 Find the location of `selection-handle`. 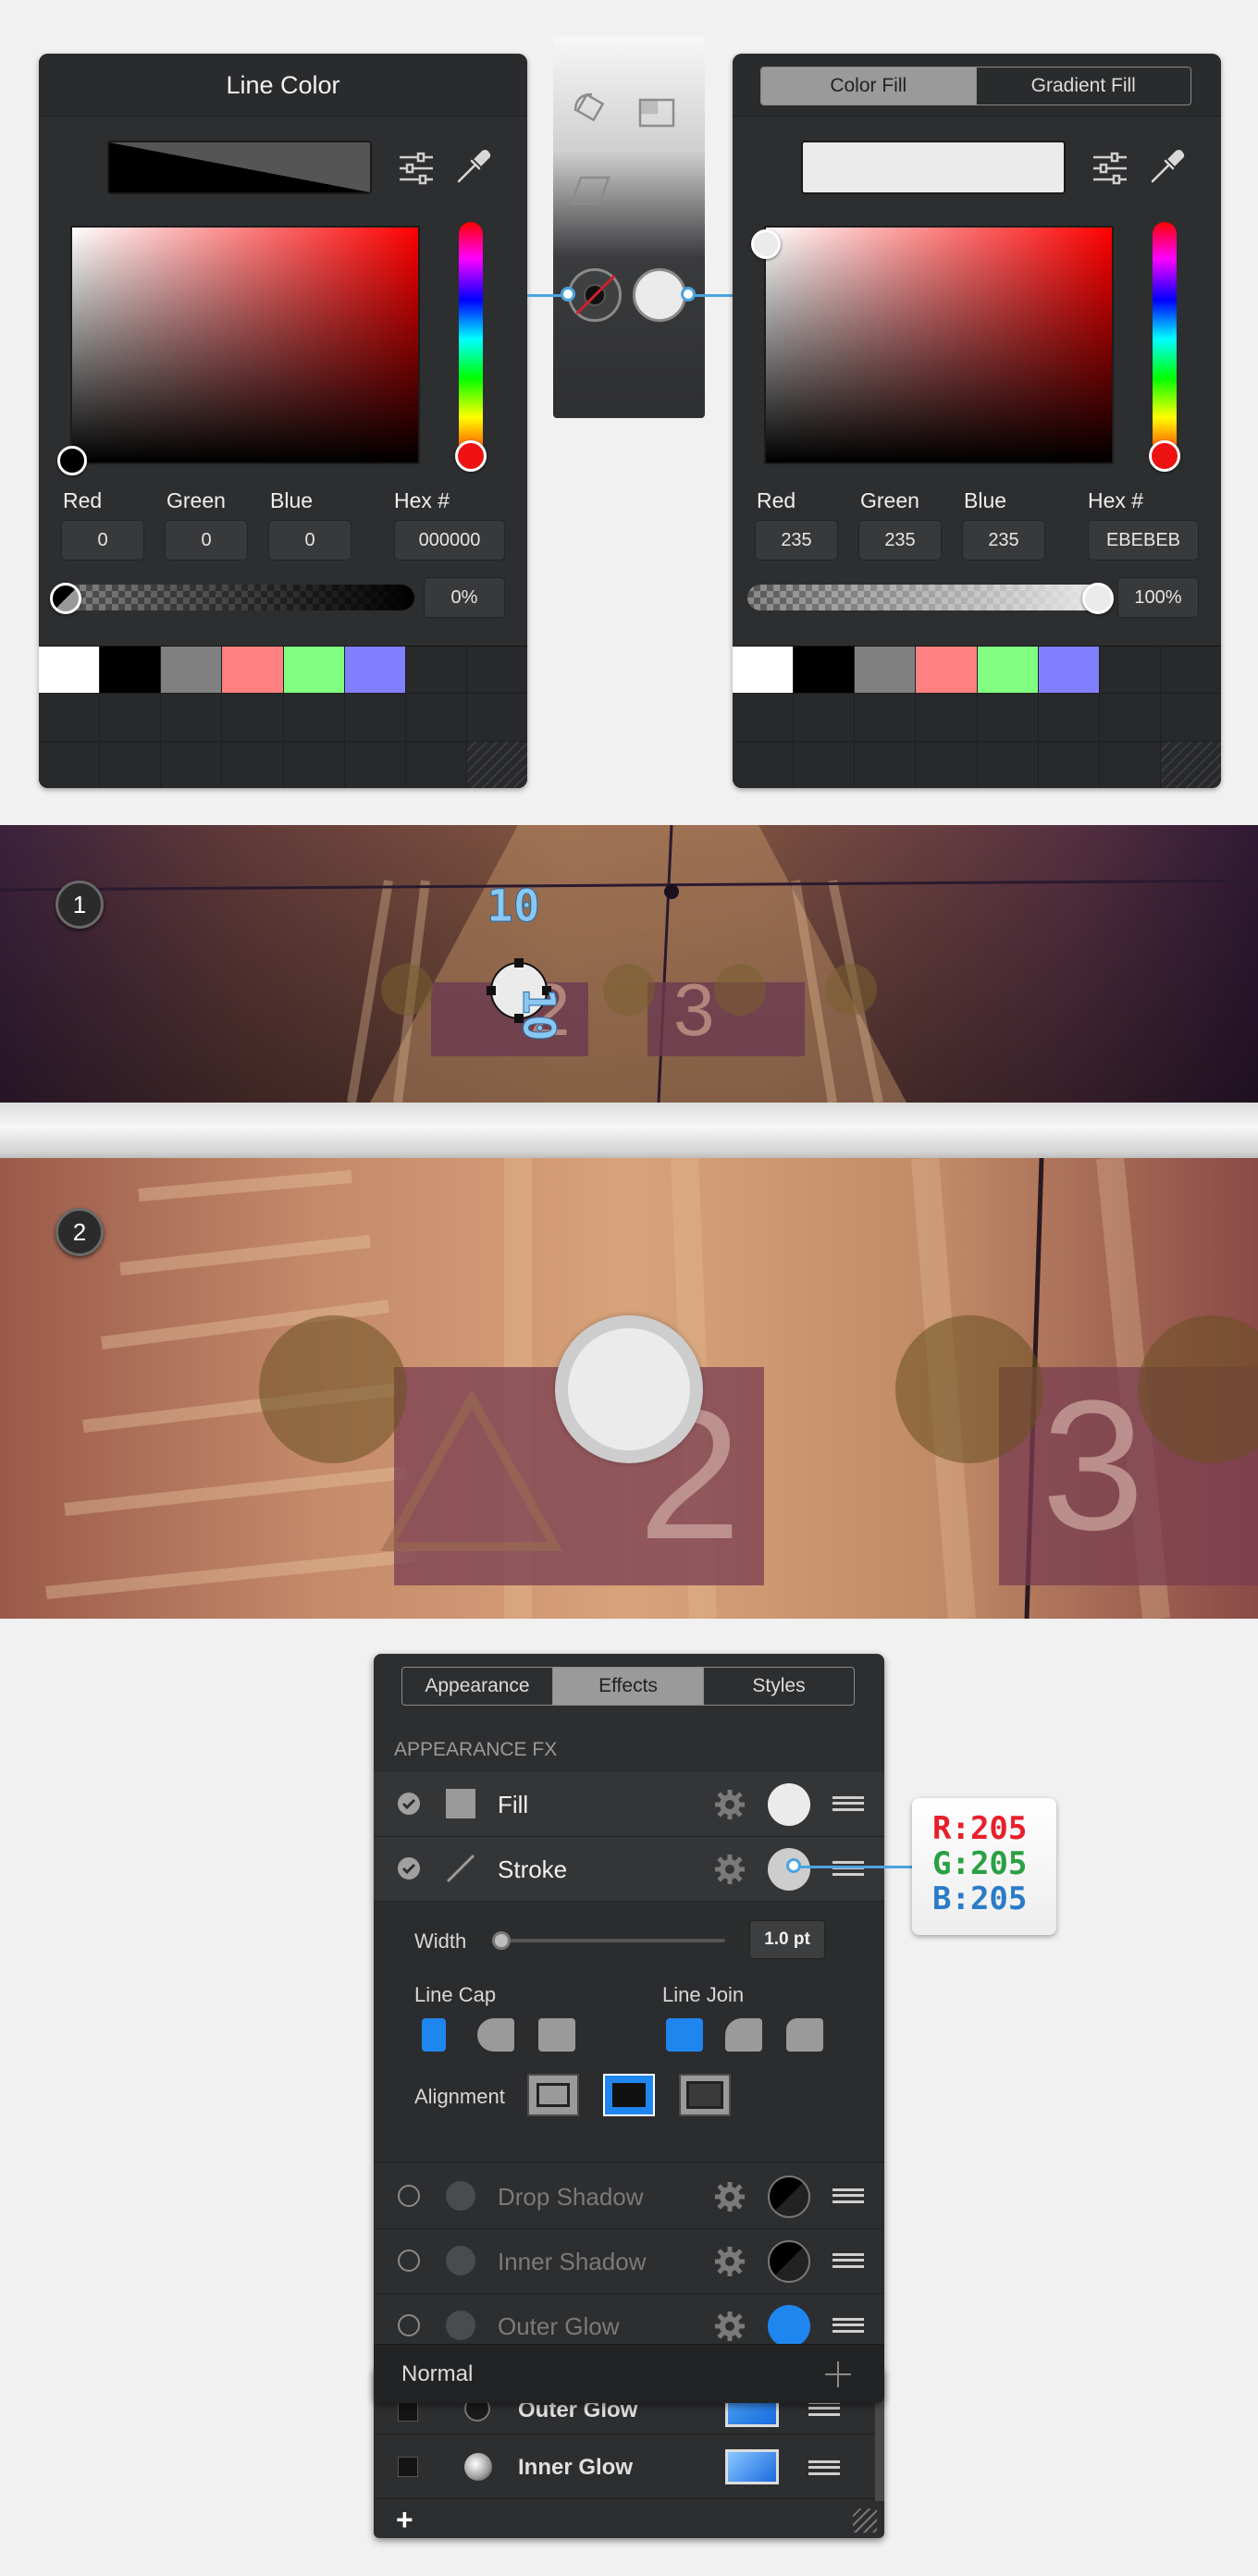

selection-handle is located at coordinates (519, 963).